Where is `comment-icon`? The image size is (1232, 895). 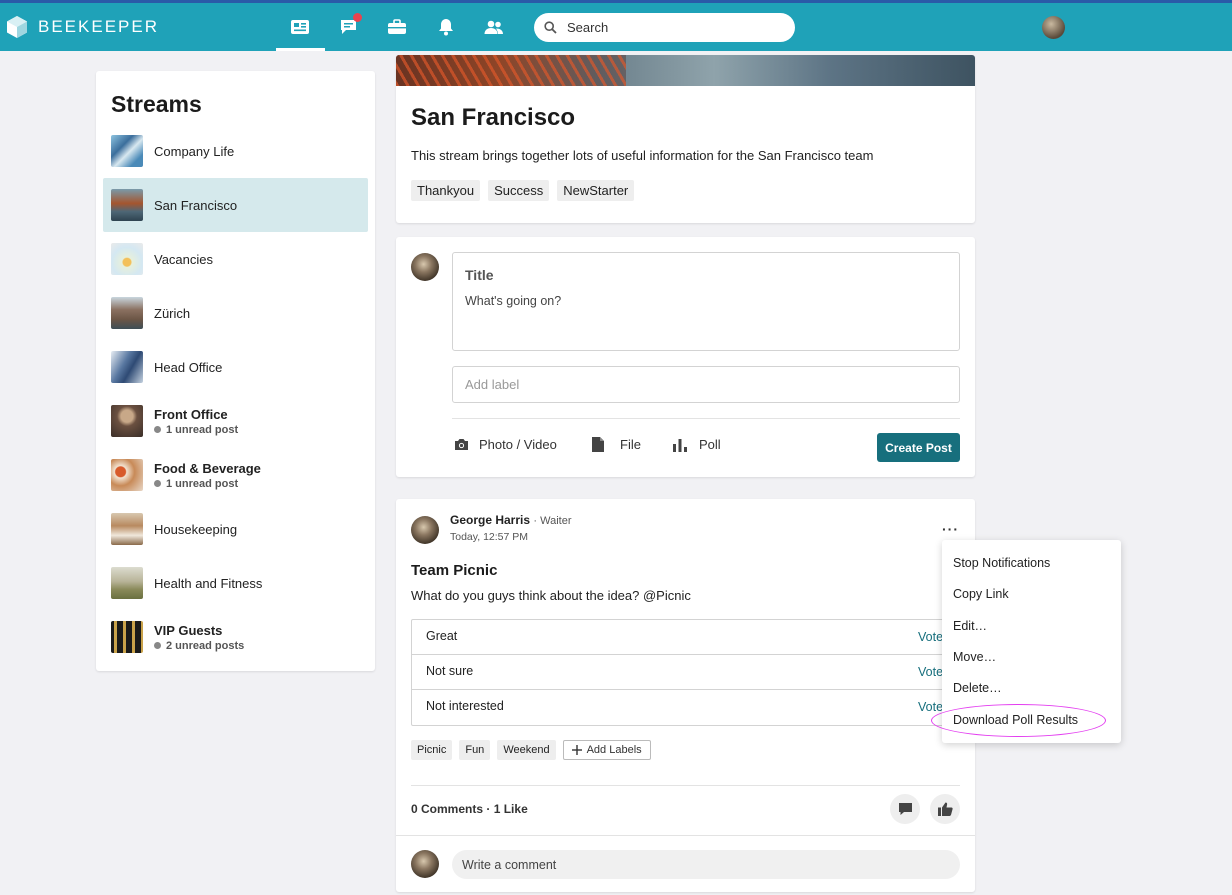
comment-icon is located at coordinates (905, 809).